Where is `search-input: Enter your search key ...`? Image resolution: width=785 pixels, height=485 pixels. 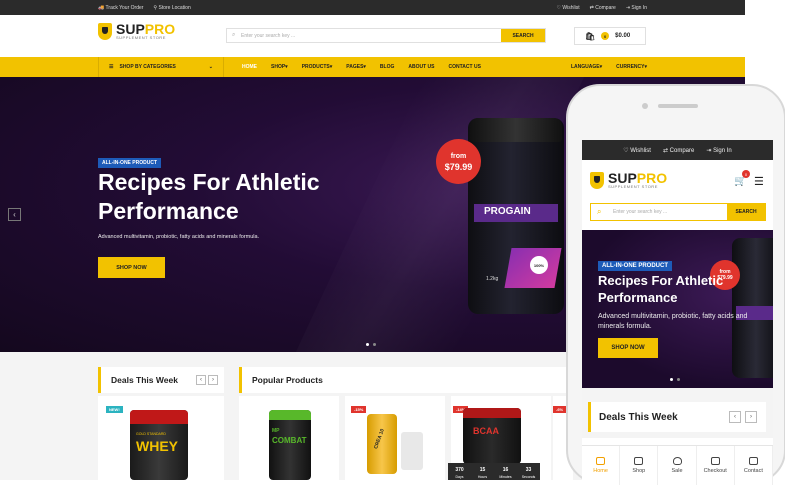
search-input: Enter your search key ... is located at coordinates (364, 36).